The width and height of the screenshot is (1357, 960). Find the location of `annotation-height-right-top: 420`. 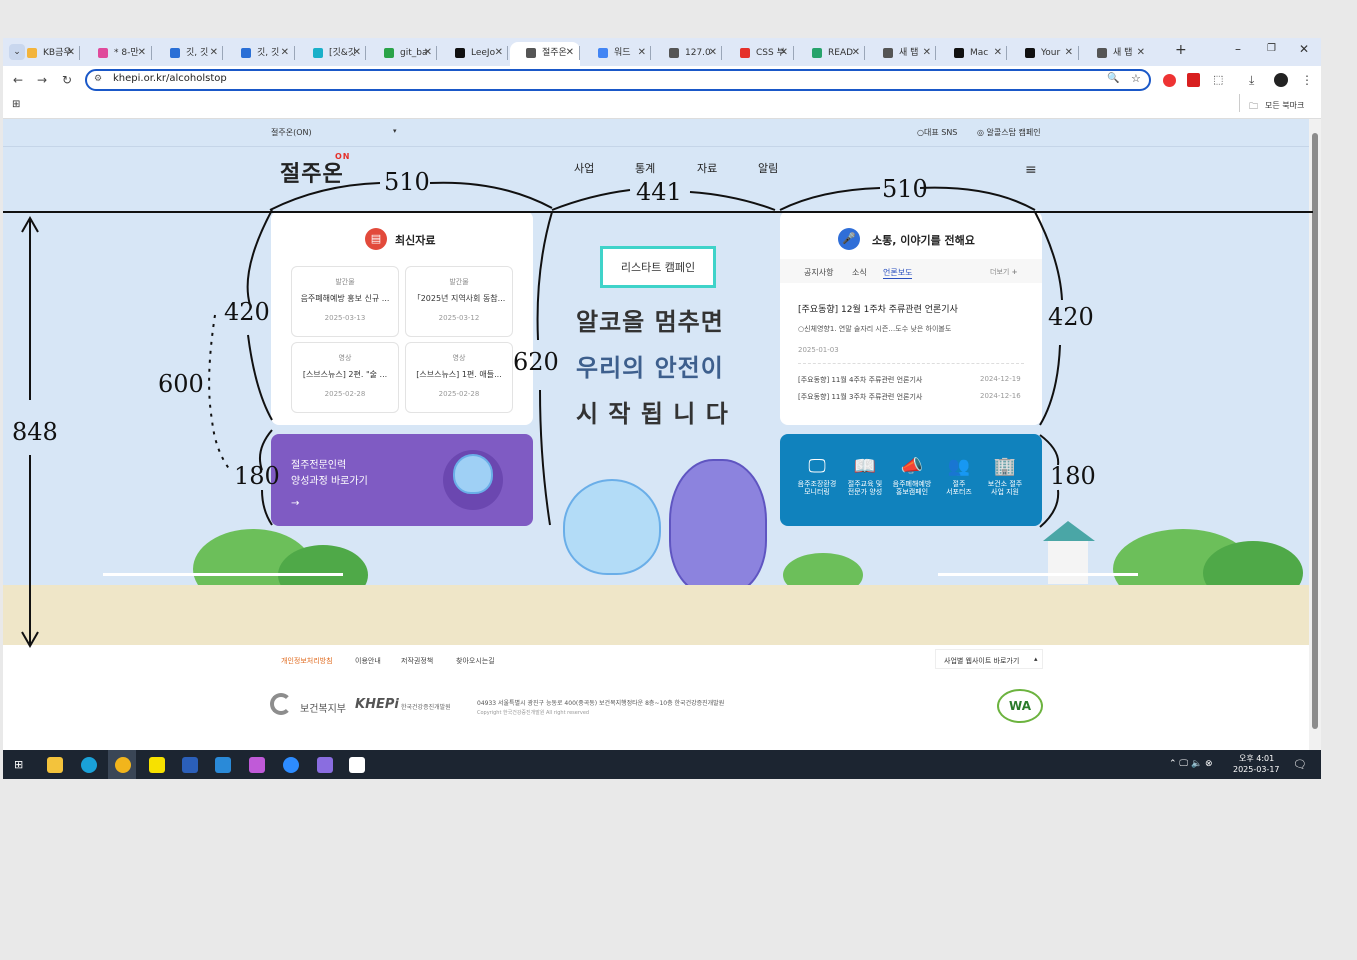

annotation-height-right-top: 420 is located at coordinates (1071, 317).